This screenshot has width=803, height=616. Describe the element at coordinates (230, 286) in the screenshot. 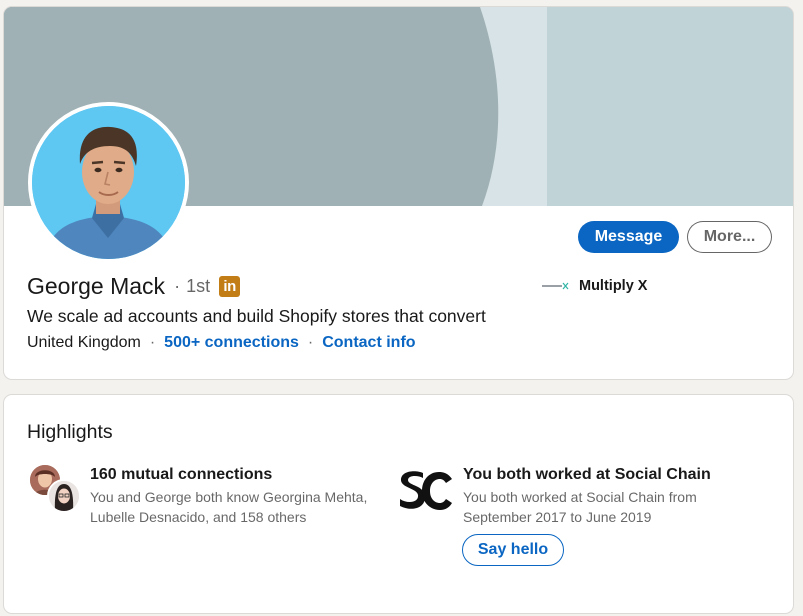

I see `linkedin-premium-icon: in` at that location.